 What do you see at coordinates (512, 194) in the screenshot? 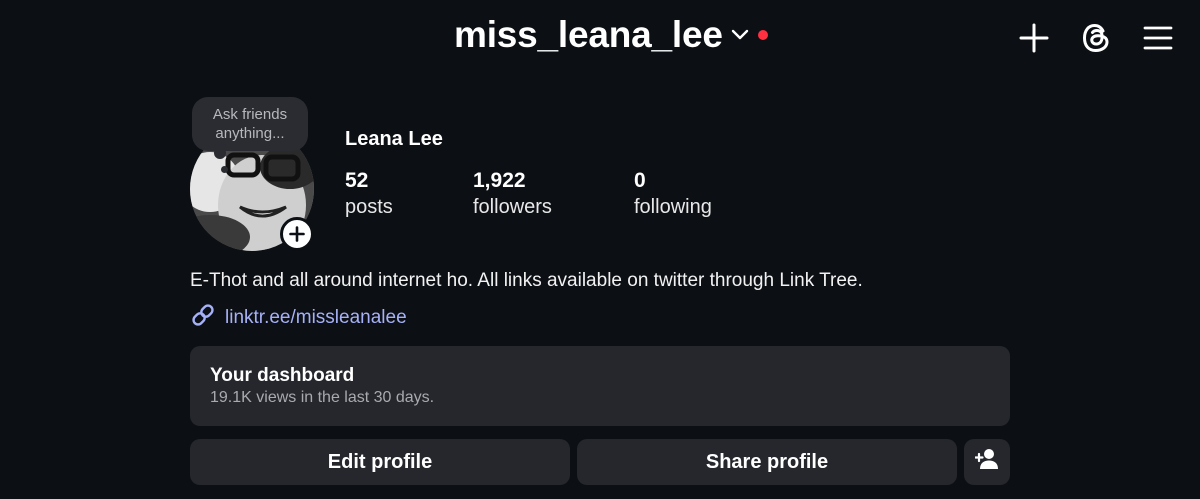
I see `stat-followers: 1,922 followers` at bounding box center [512, 194].